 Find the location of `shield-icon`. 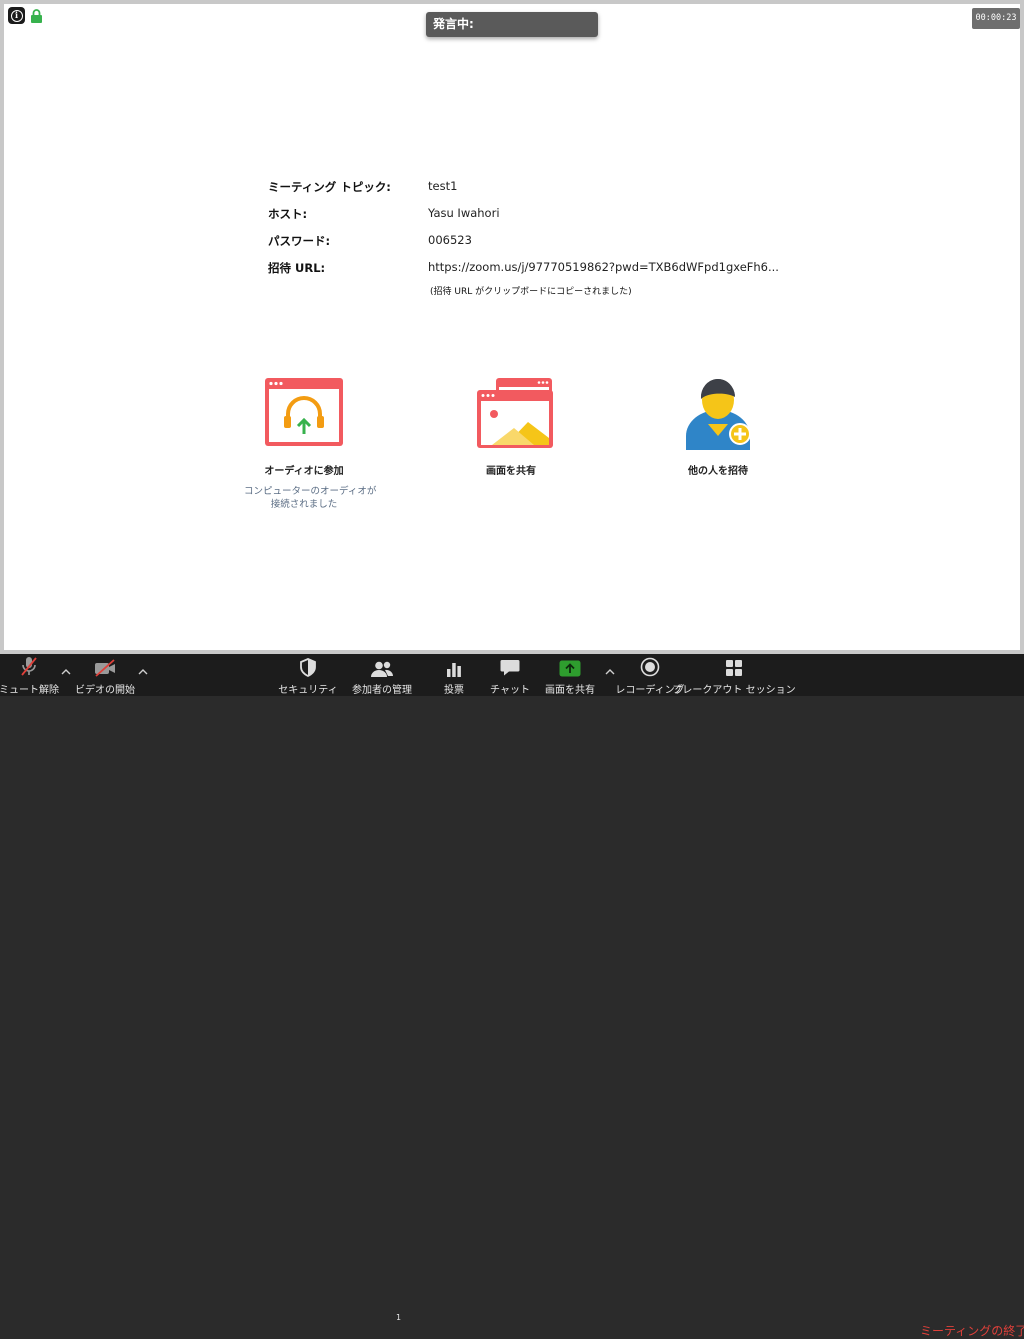

shield-icon is located at coordinates (308, 667).